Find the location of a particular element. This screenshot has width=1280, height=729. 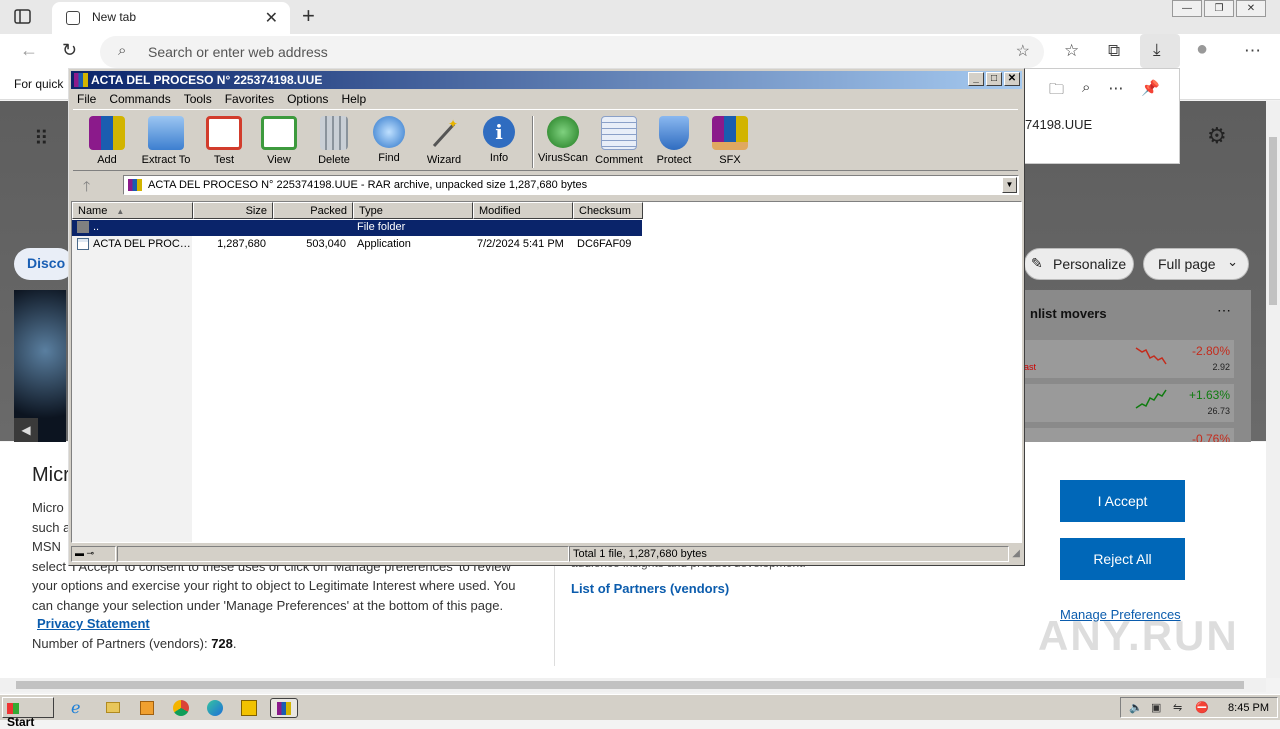

list-of-partners-link: List of Partners (vendors) is located at coordinates (650, 588).